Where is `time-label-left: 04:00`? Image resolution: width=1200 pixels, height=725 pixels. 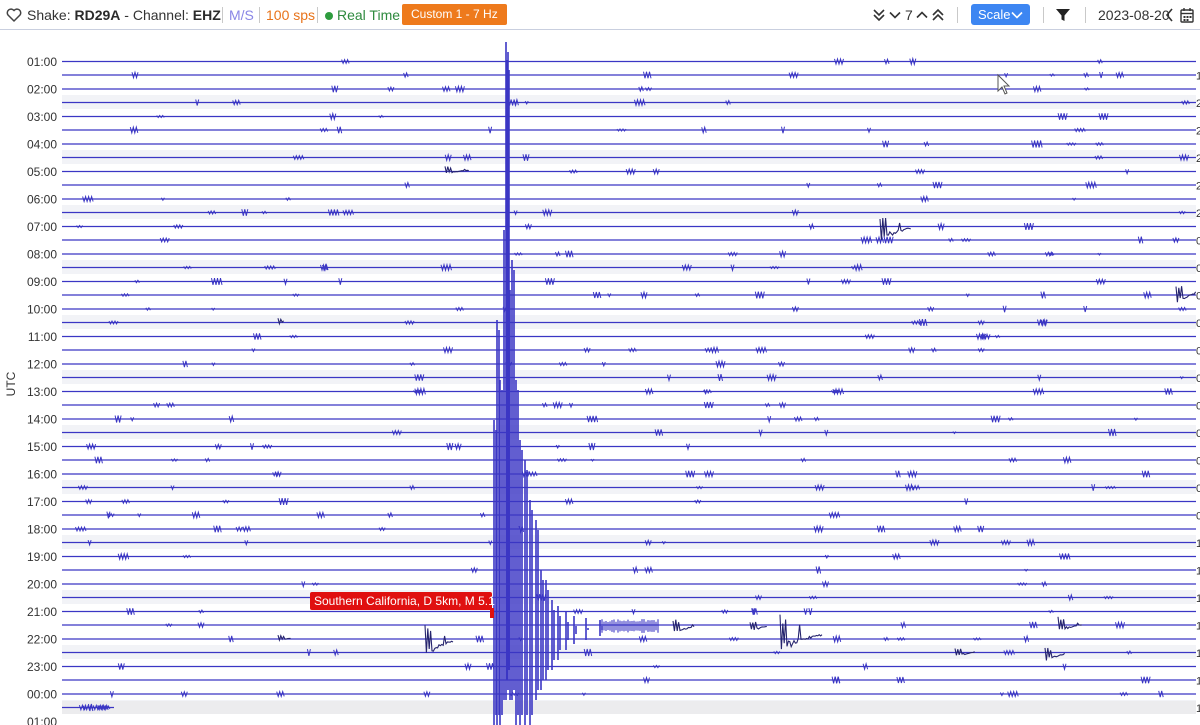
time-label-left: 04:00 is located at coordinates (42, 145).